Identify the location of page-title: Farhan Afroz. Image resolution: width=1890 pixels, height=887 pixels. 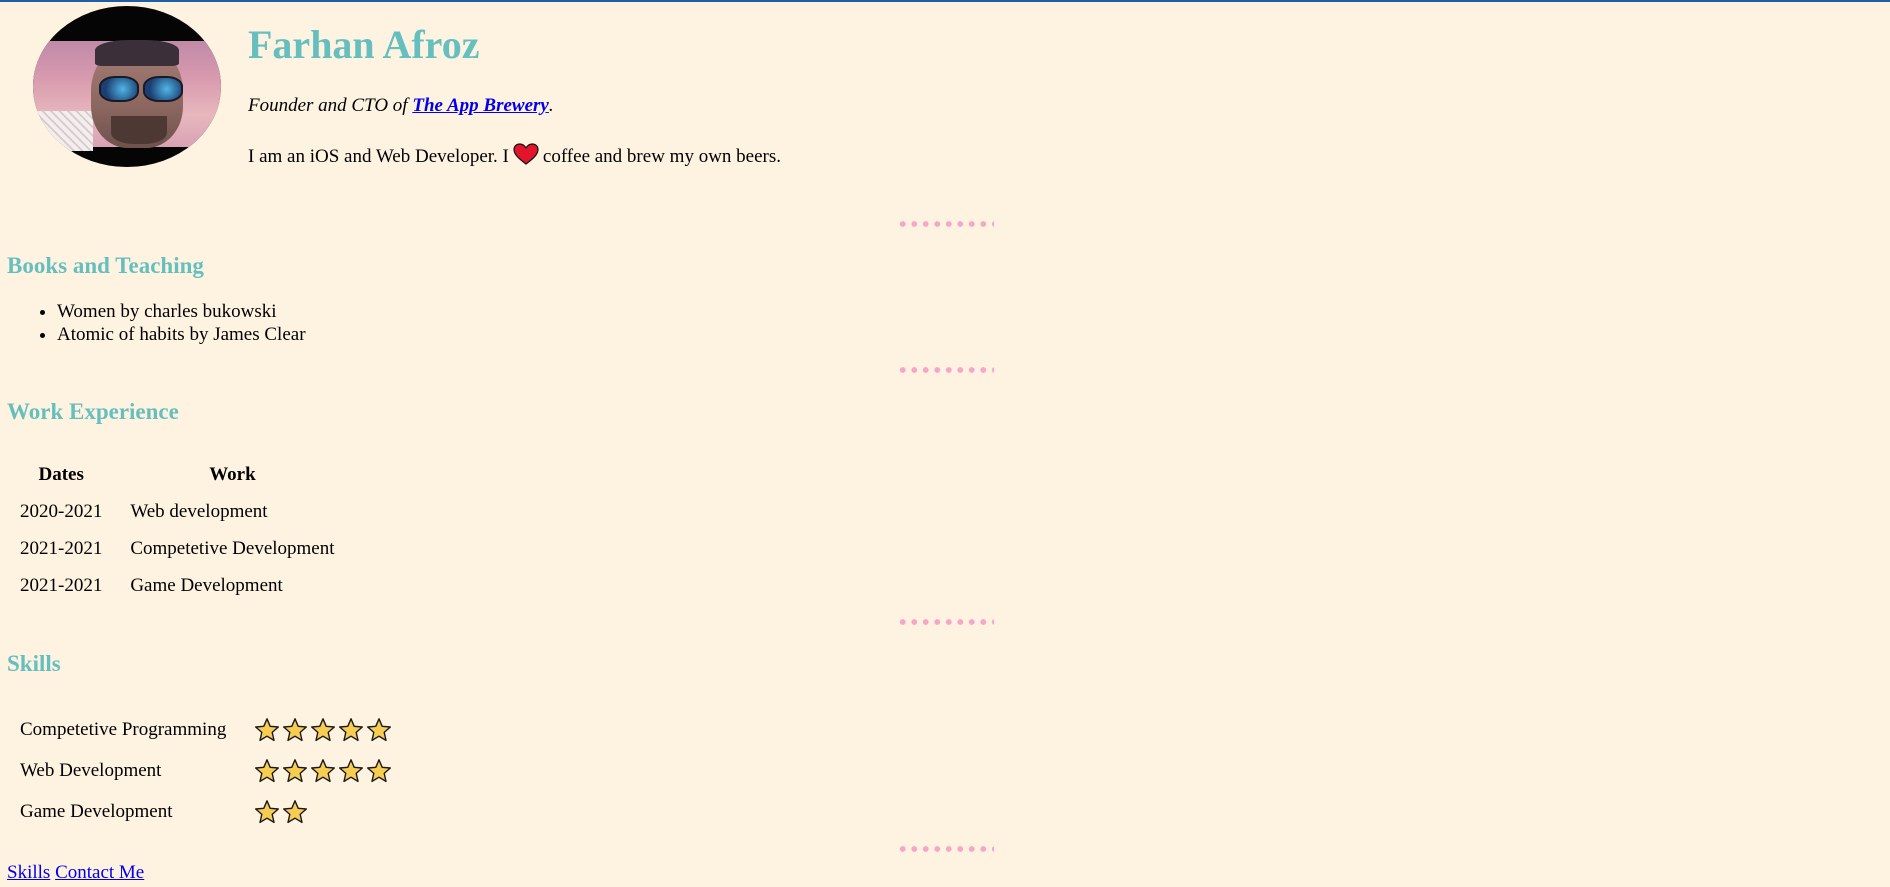
(364, 44).